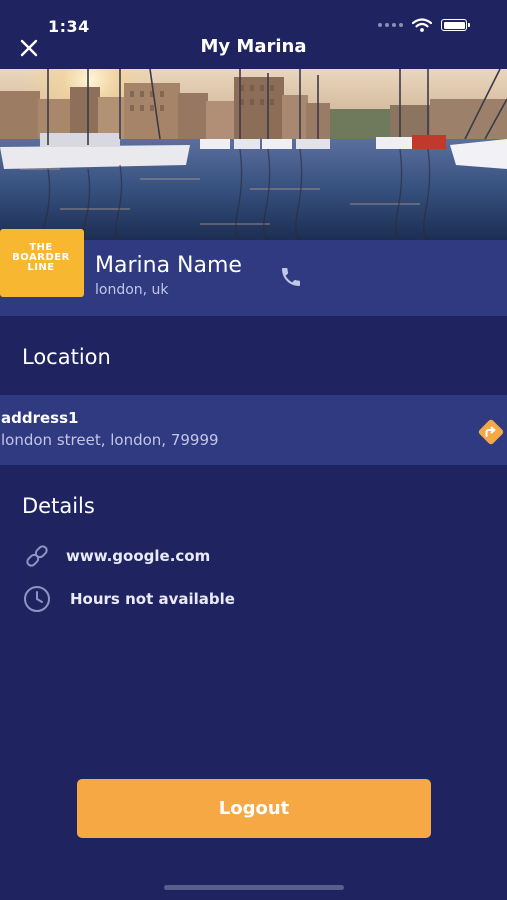 This screenshot has width=507, height=900. Describe the element at coordinates (168, 265) in the screenshot. I see `marina-name: Marina Name` at that location.